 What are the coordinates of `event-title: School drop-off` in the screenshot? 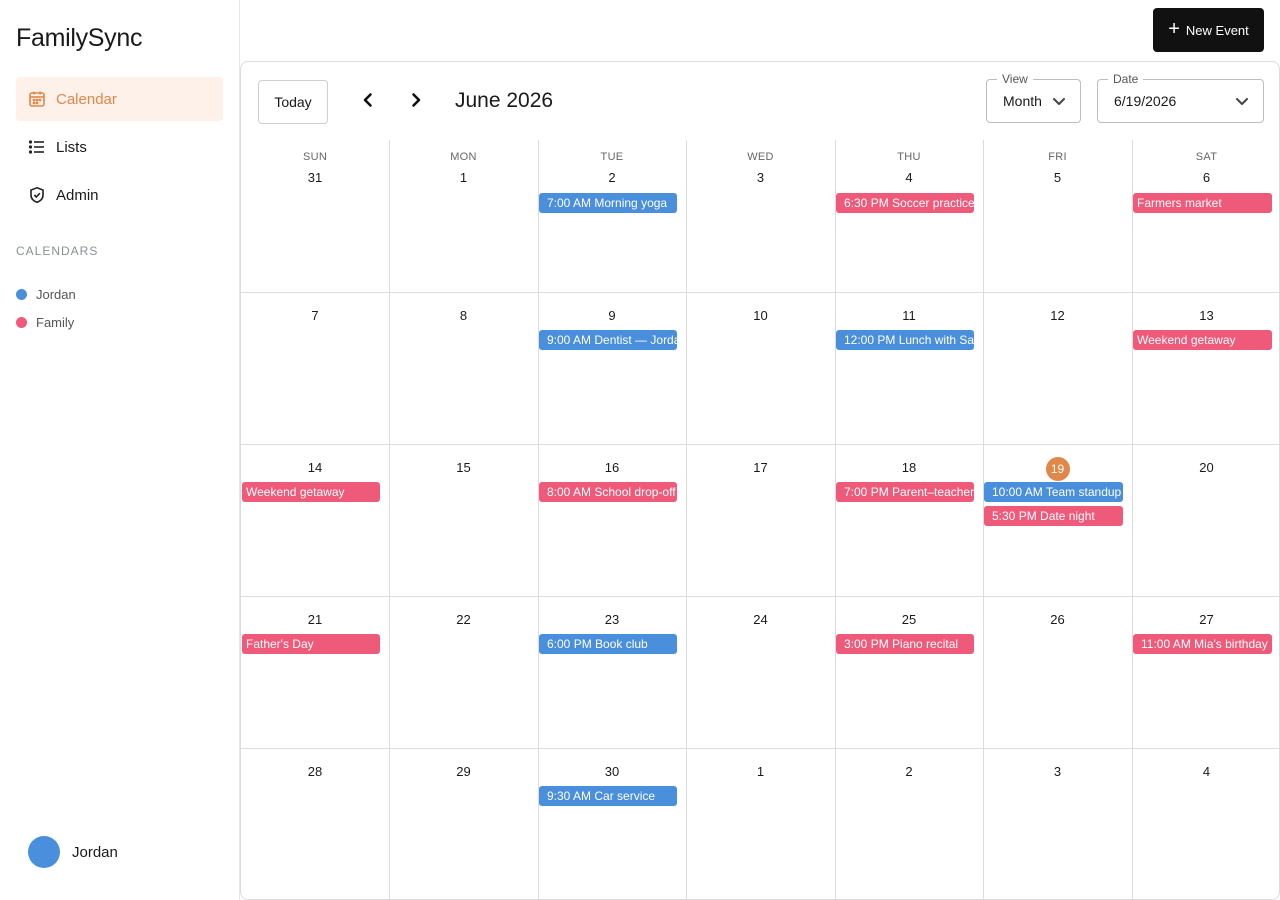 It's located at (635, 492).